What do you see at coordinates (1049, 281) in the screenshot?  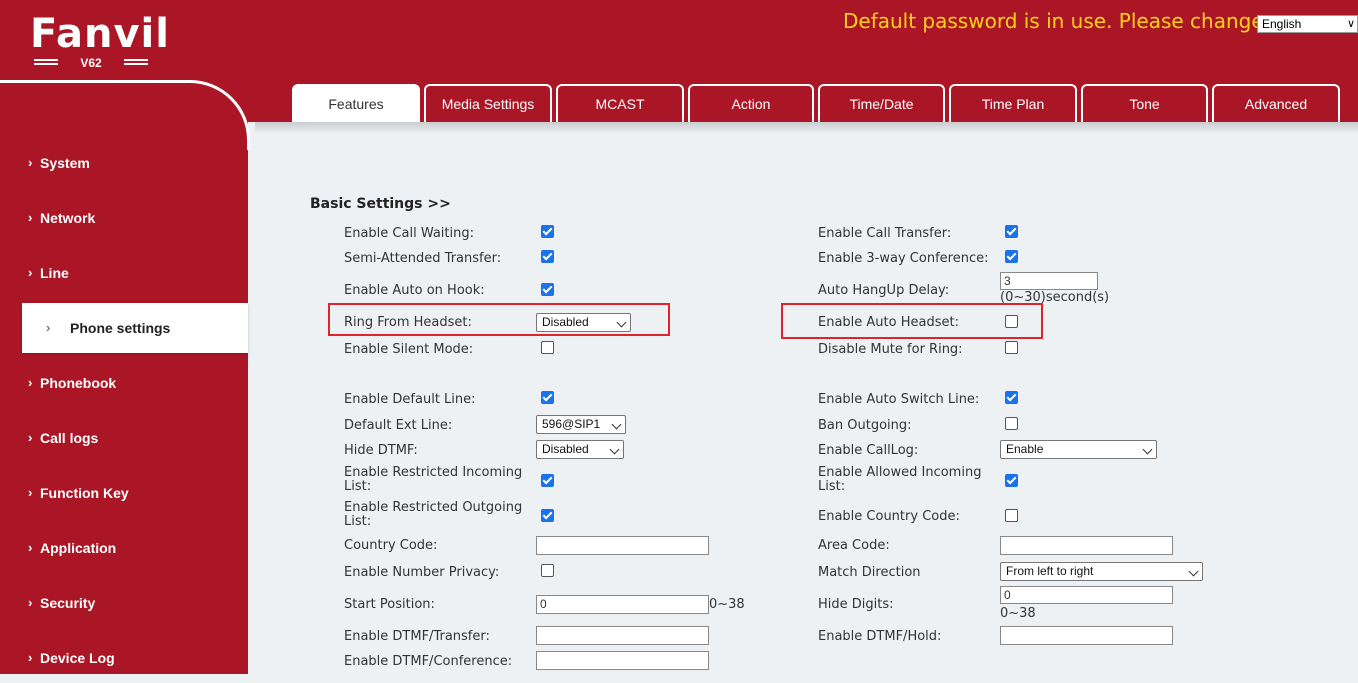 I see `auto-hangup-delay-input: 3` at bounding box center [1049, 281].